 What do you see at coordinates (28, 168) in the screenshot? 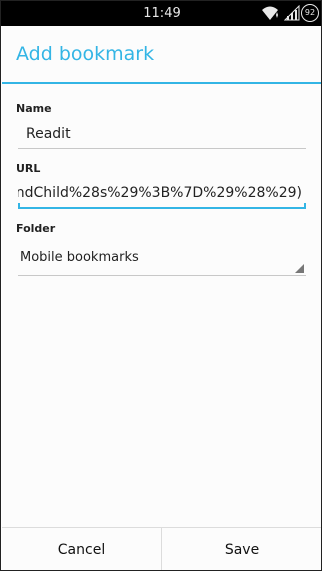
I see `url-label: URL` at bounding box center [28, 168].